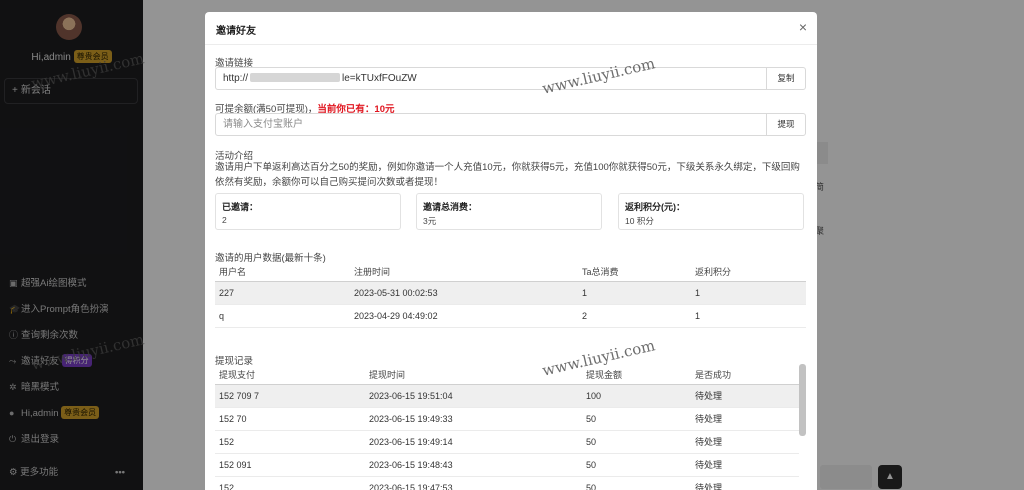  Describe the element at coordinates (236, 78) in the screenshot. I see `invite-link-prefix: http://` at that location.